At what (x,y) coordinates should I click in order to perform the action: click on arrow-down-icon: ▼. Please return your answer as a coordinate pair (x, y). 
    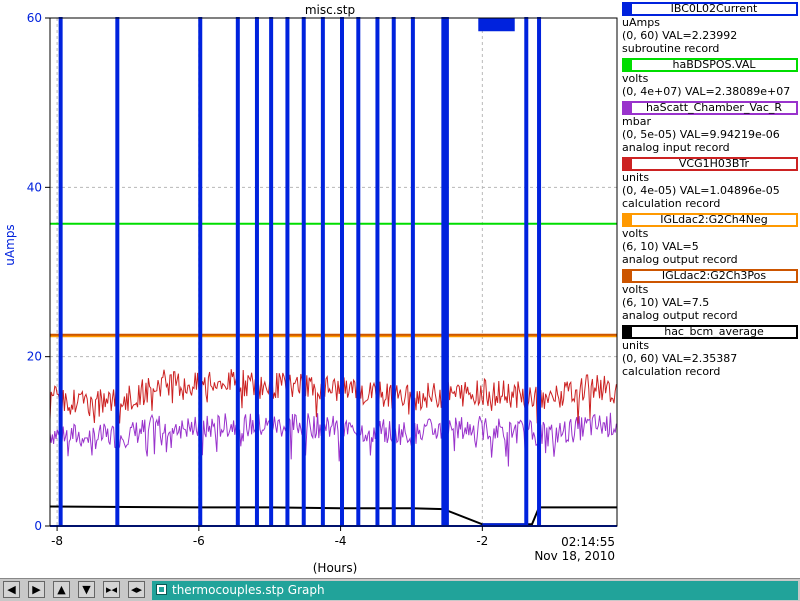
    Looking at the image, I should click on (86, 589).